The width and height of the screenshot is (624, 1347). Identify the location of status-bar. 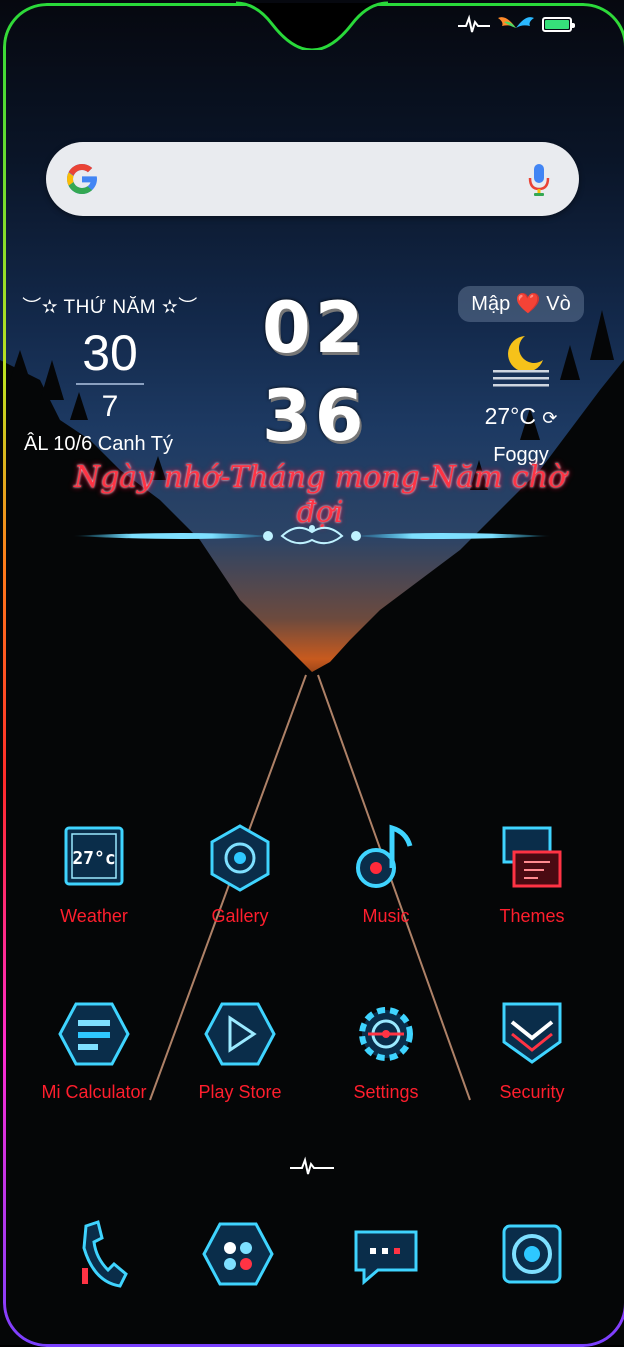
(516, 24).